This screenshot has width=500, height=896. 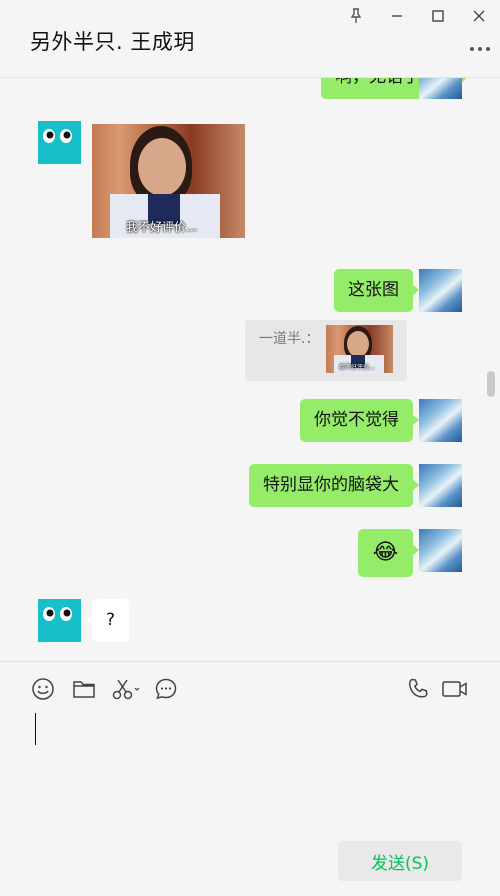 What do you see at coordinates (376, 290) in the screenshot?
I see `message-bubble: 这张图` at bounding box center [376, 290].